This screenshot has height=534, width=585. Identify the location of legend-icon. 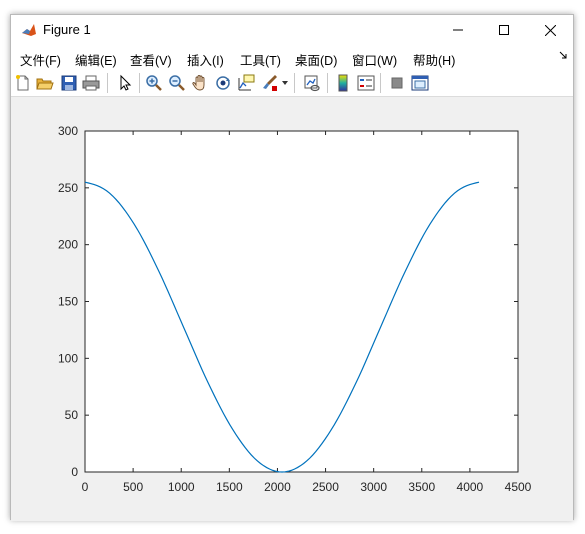
(366, 83).